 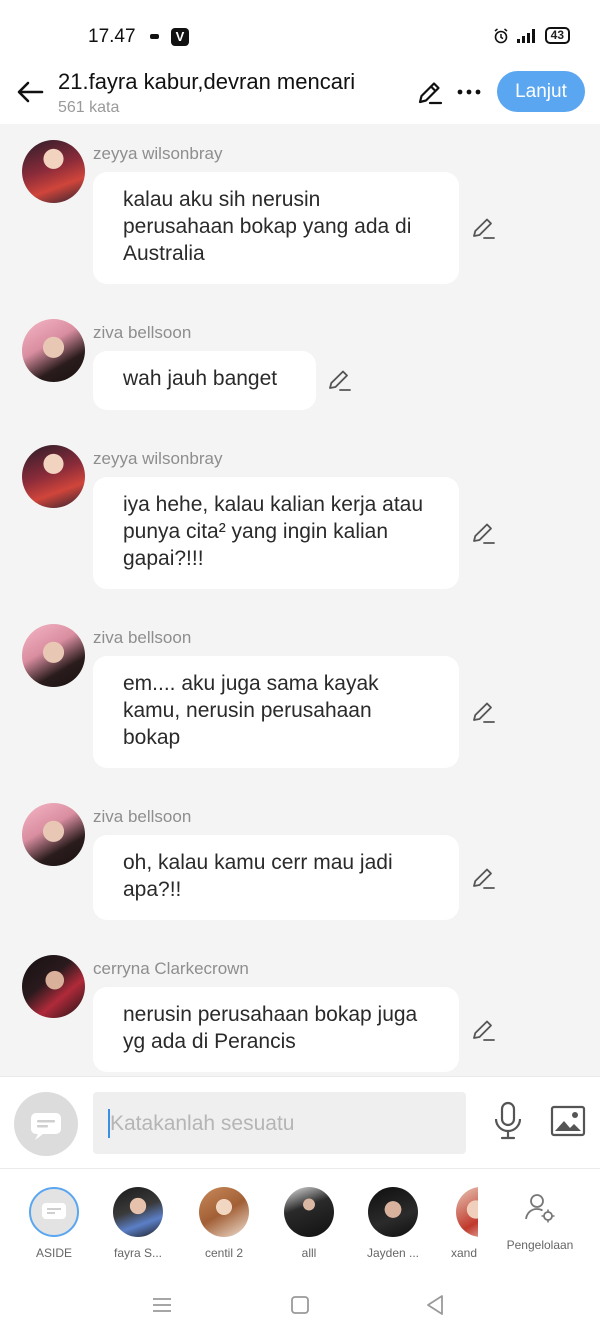 I want to click on user-settings-icon, so click(x=540, y=1208).